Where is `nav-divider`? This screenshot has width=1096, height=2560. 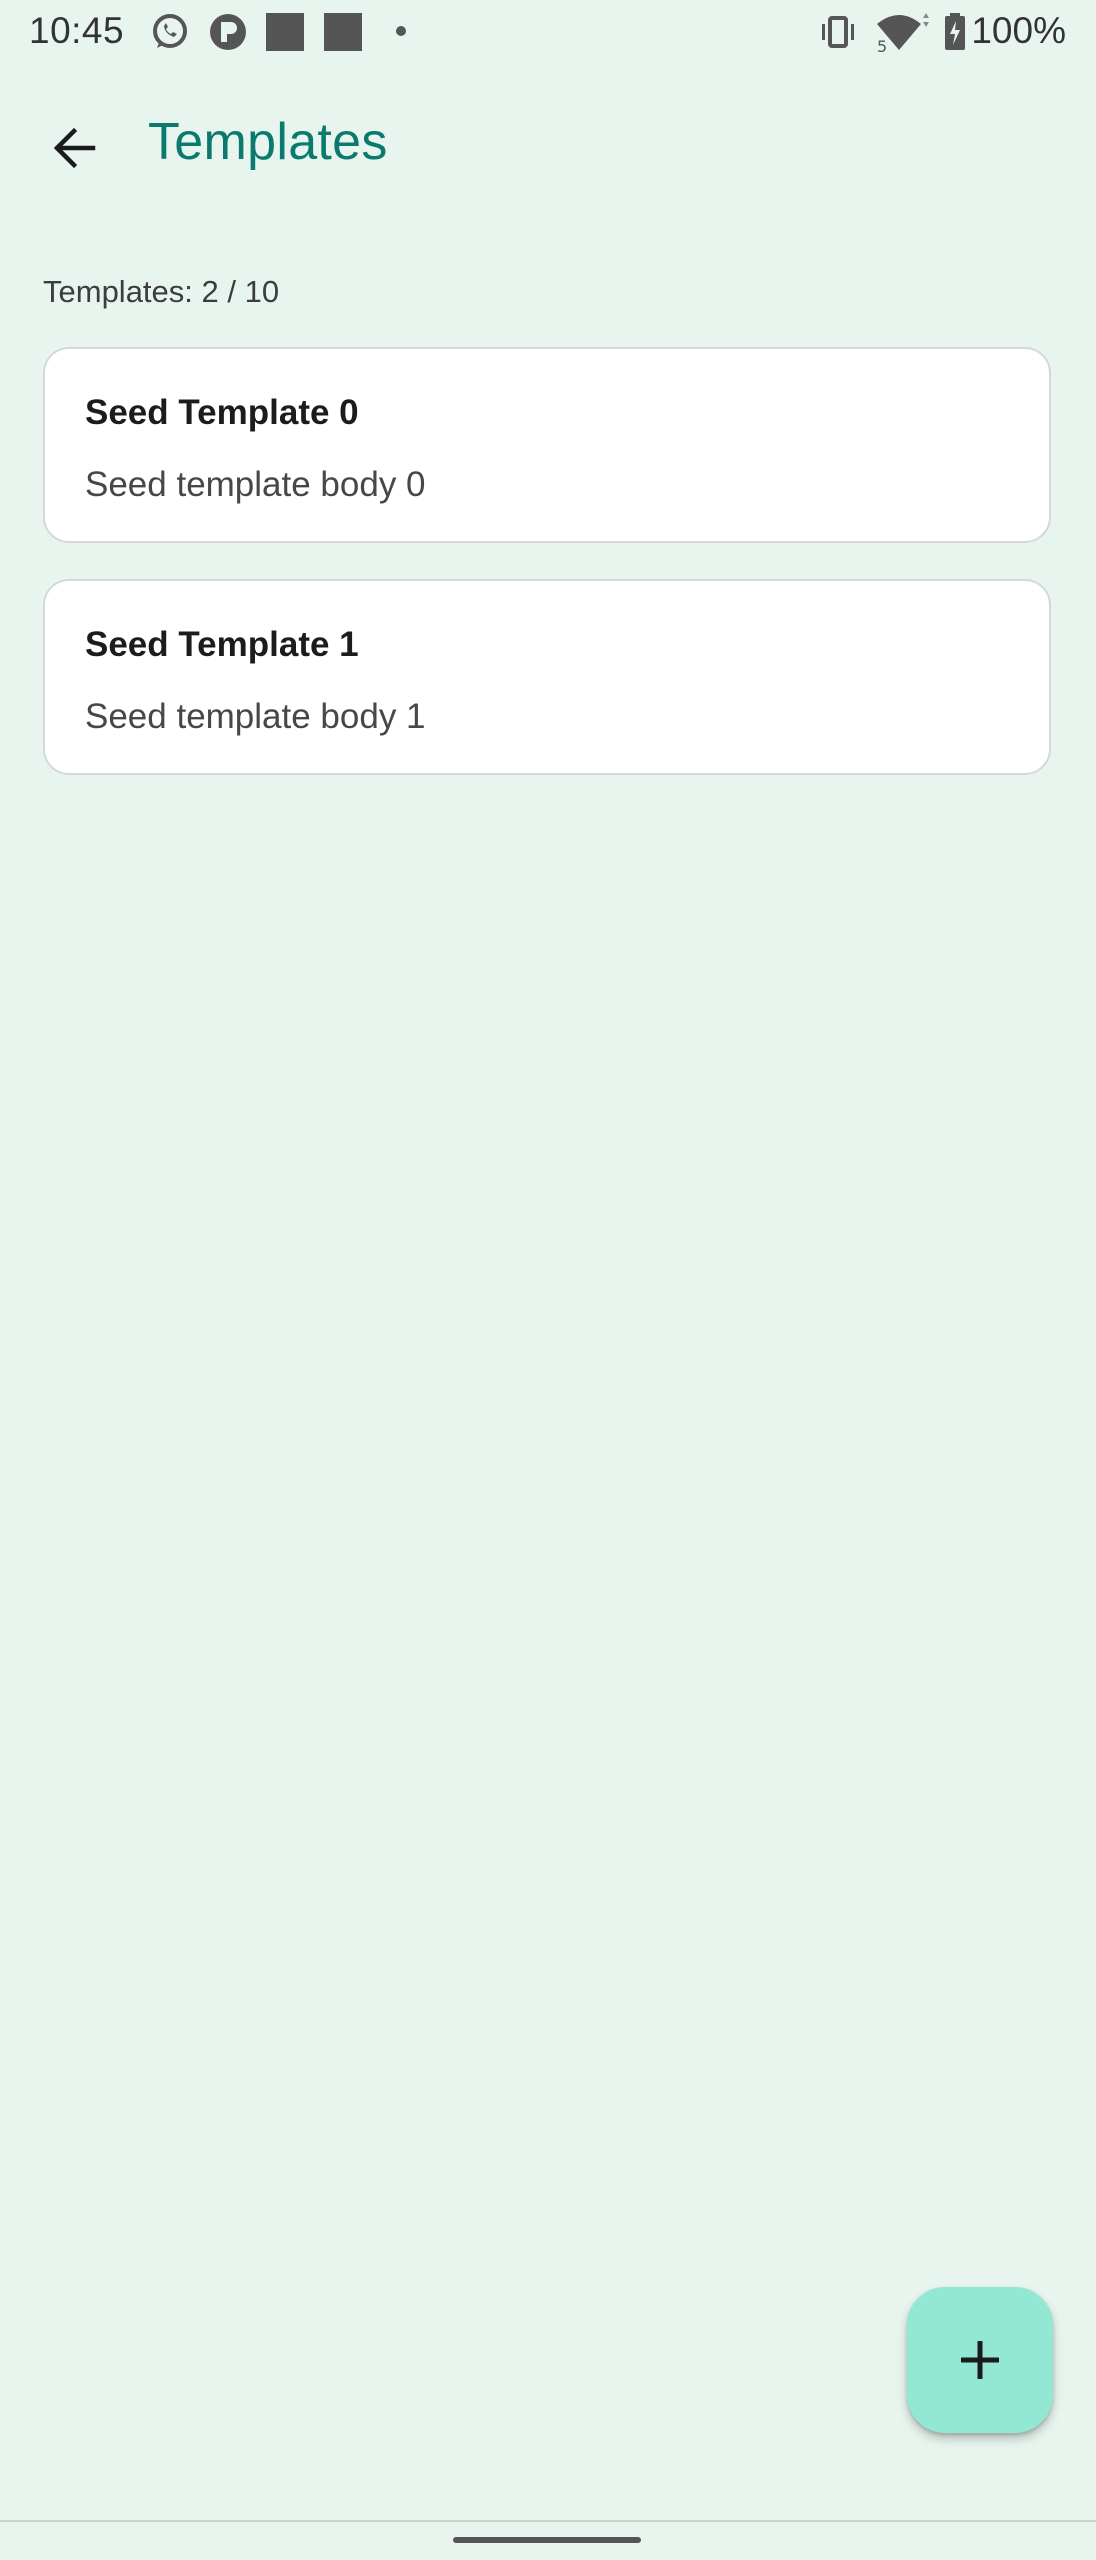 nav-divider is located at coordinates (548, 2521).